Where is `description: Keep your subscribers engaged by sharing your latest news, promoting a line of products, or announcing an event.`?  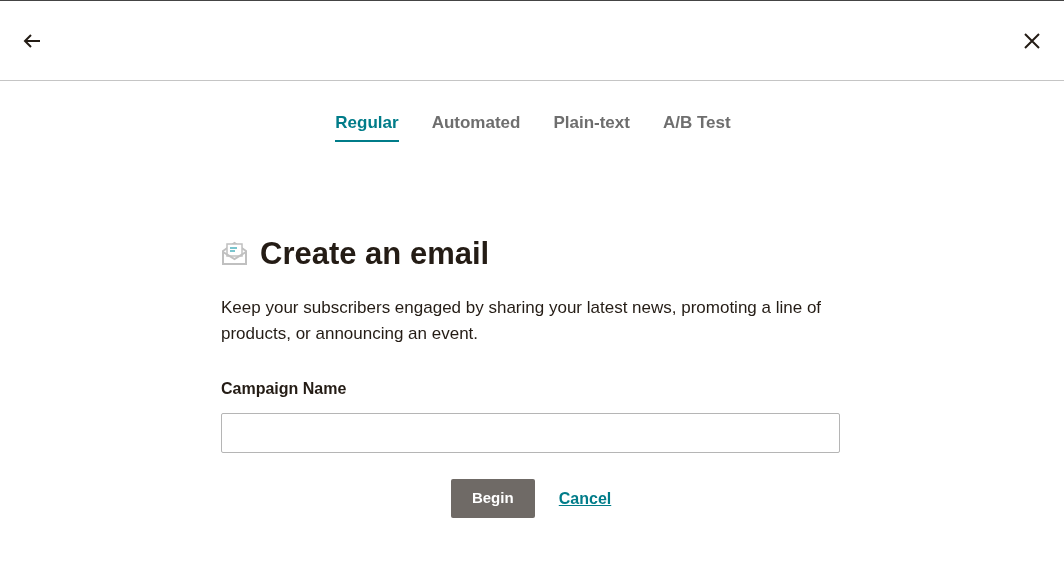 description: Keep your subscribers engaged by sharing your latest news, promoting a line of products, or announcing an event. is located at coordinates (522, 321).